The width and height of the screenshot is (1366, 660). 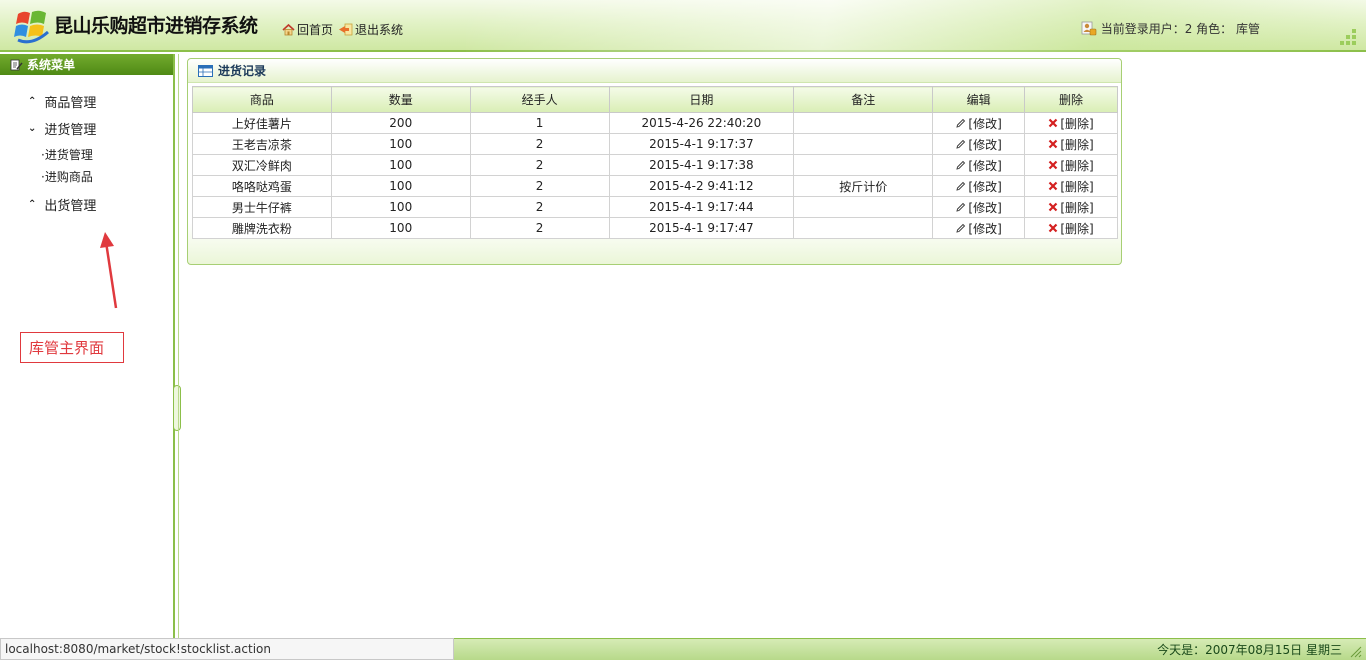 What do you see at coordinates (262, 123) in the screenshot?
I see `cell-product: 上好佳薯片` at bounding box center [262, 123].